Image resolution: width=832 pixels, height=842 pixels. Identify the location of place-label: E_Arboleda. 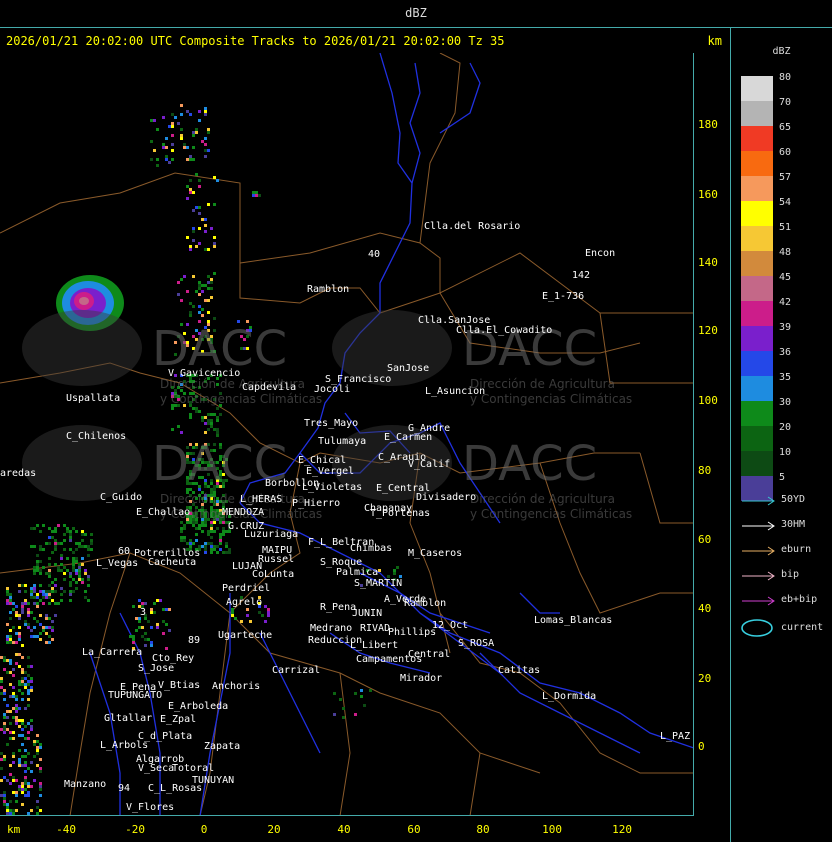
(198, 706).